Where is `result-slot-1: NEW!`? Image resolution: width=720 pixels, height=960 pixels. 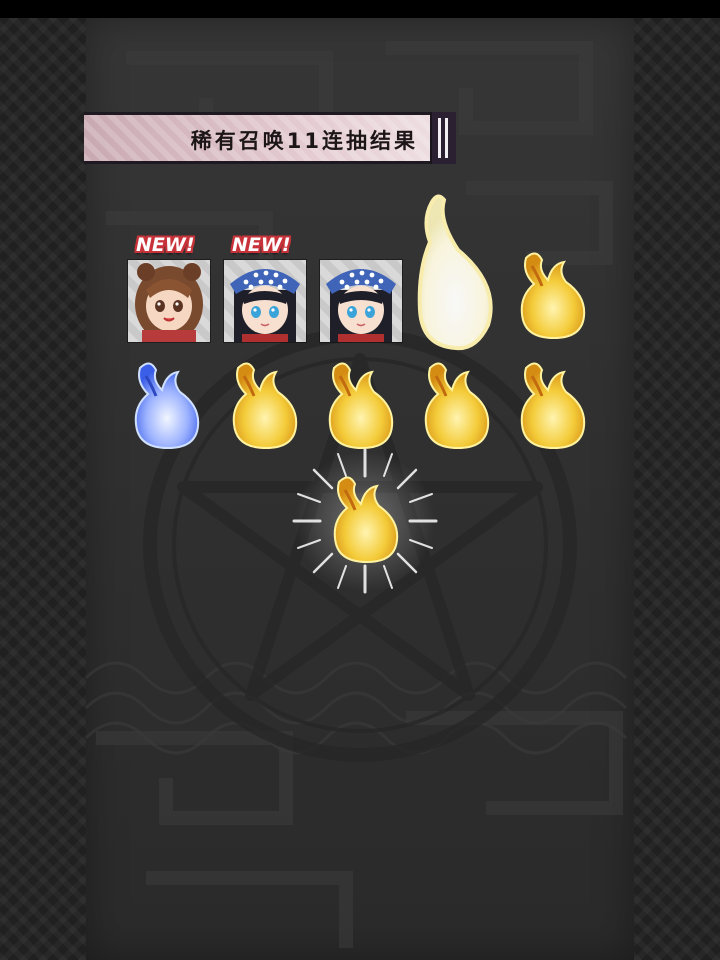
result-slot-1: NEW! is located at coordinates (169, 288).